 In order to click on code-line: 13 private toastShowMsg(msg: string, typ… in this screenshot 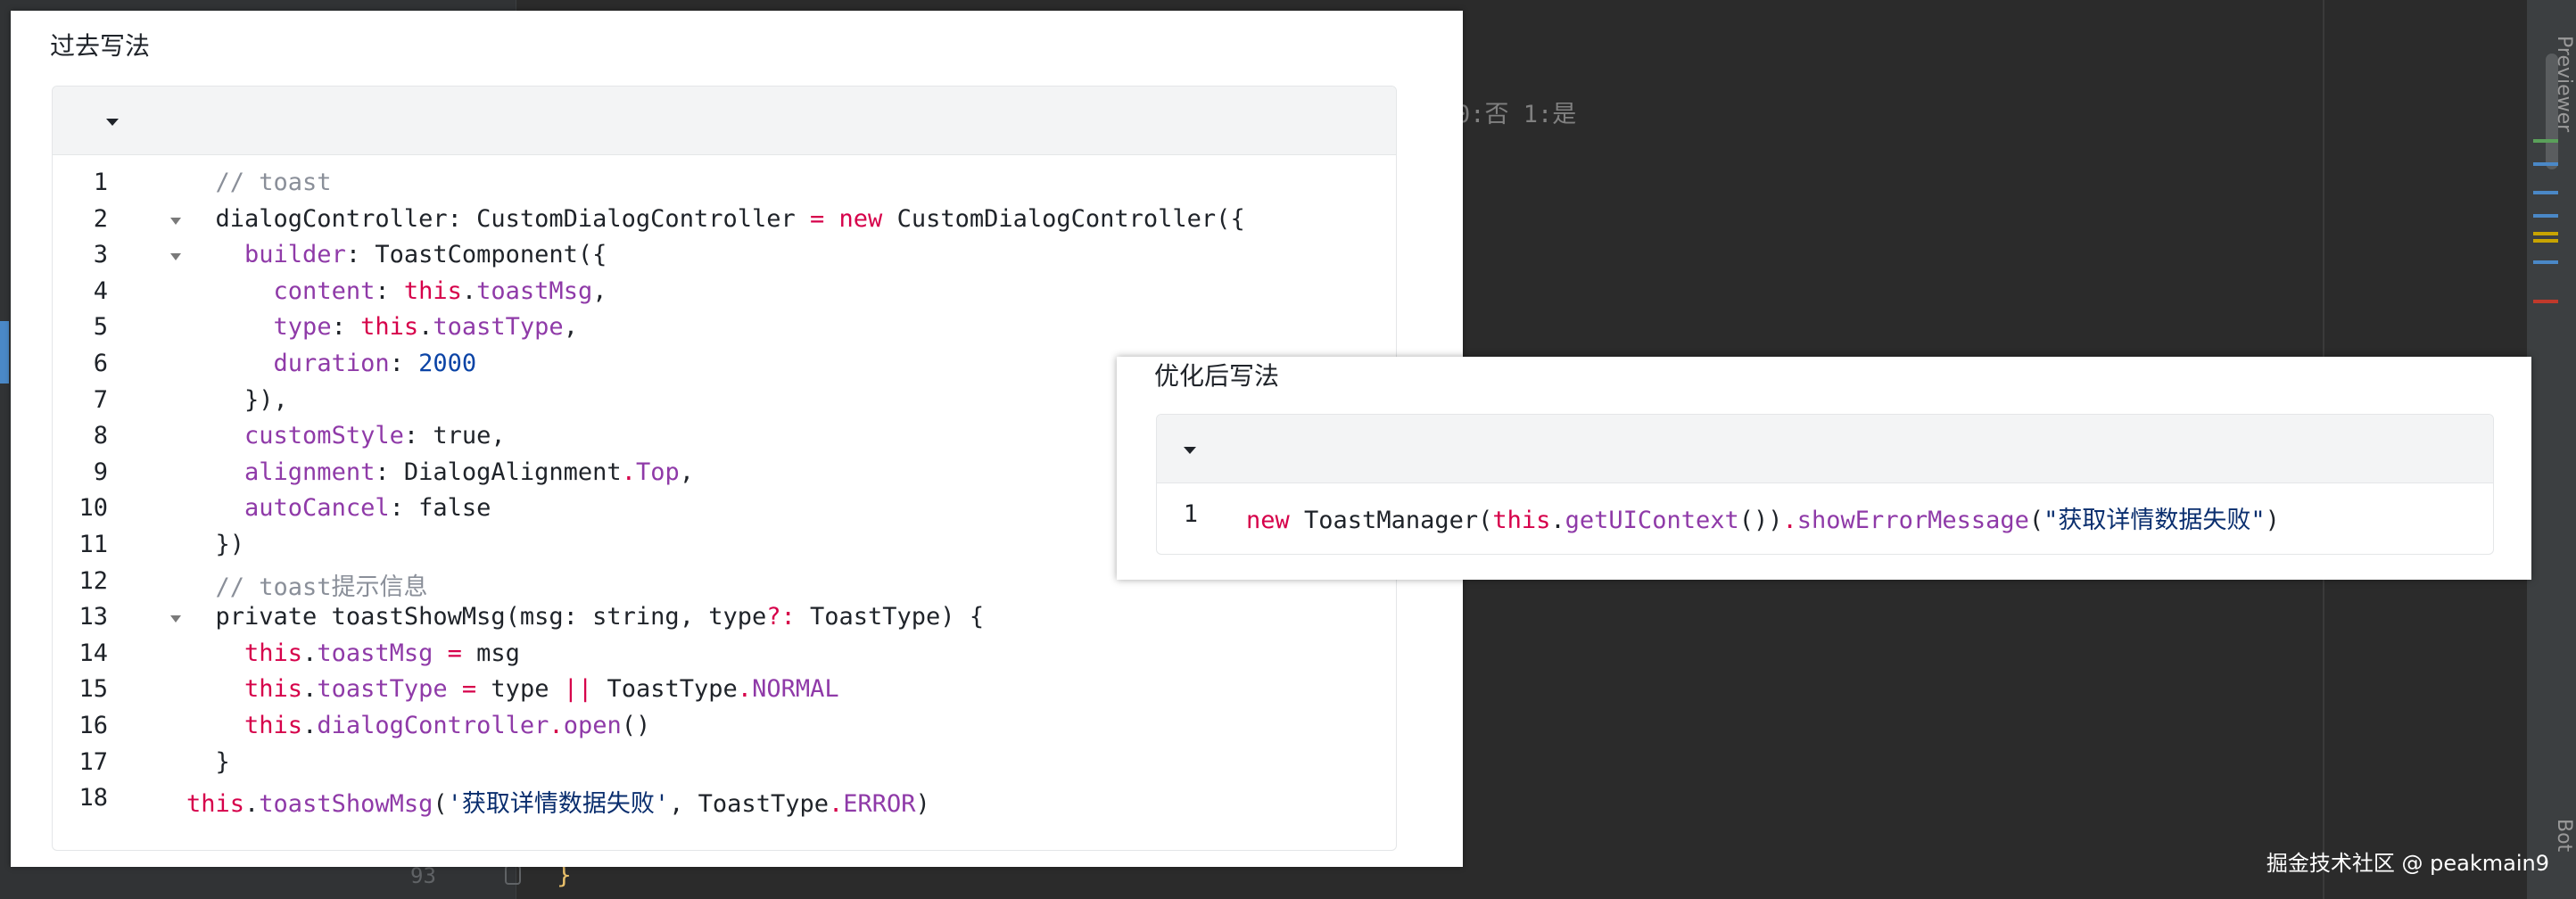, I will do `click(722, 621)`.